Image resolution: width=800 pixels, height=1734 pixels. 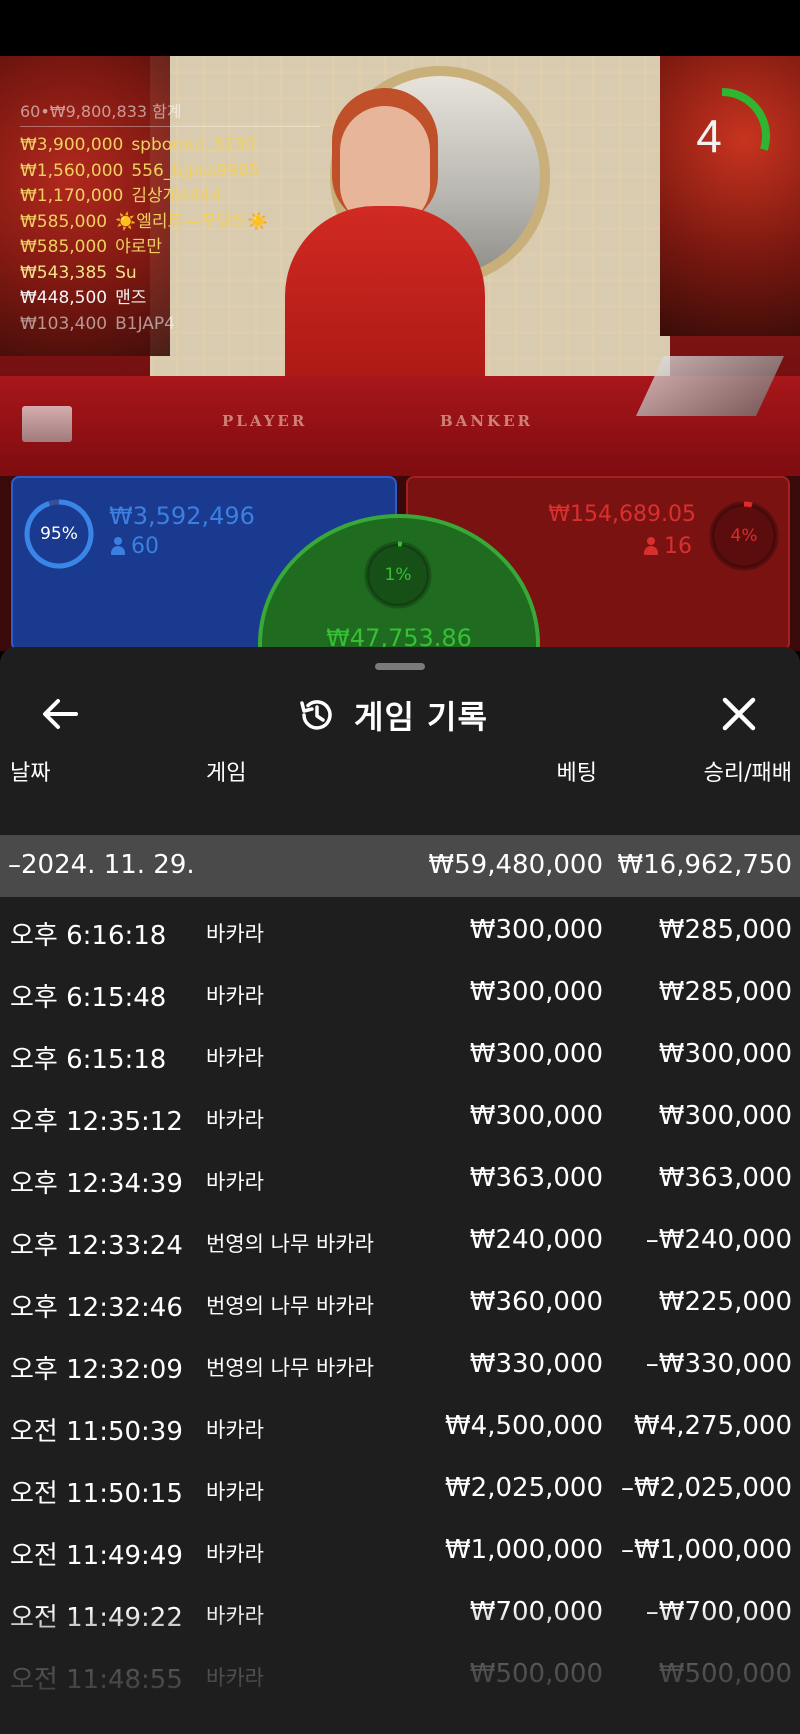 I want to click on leaderboard-entry: ₩3,900,000 spbomul_3230, so click(x=170, y=146).